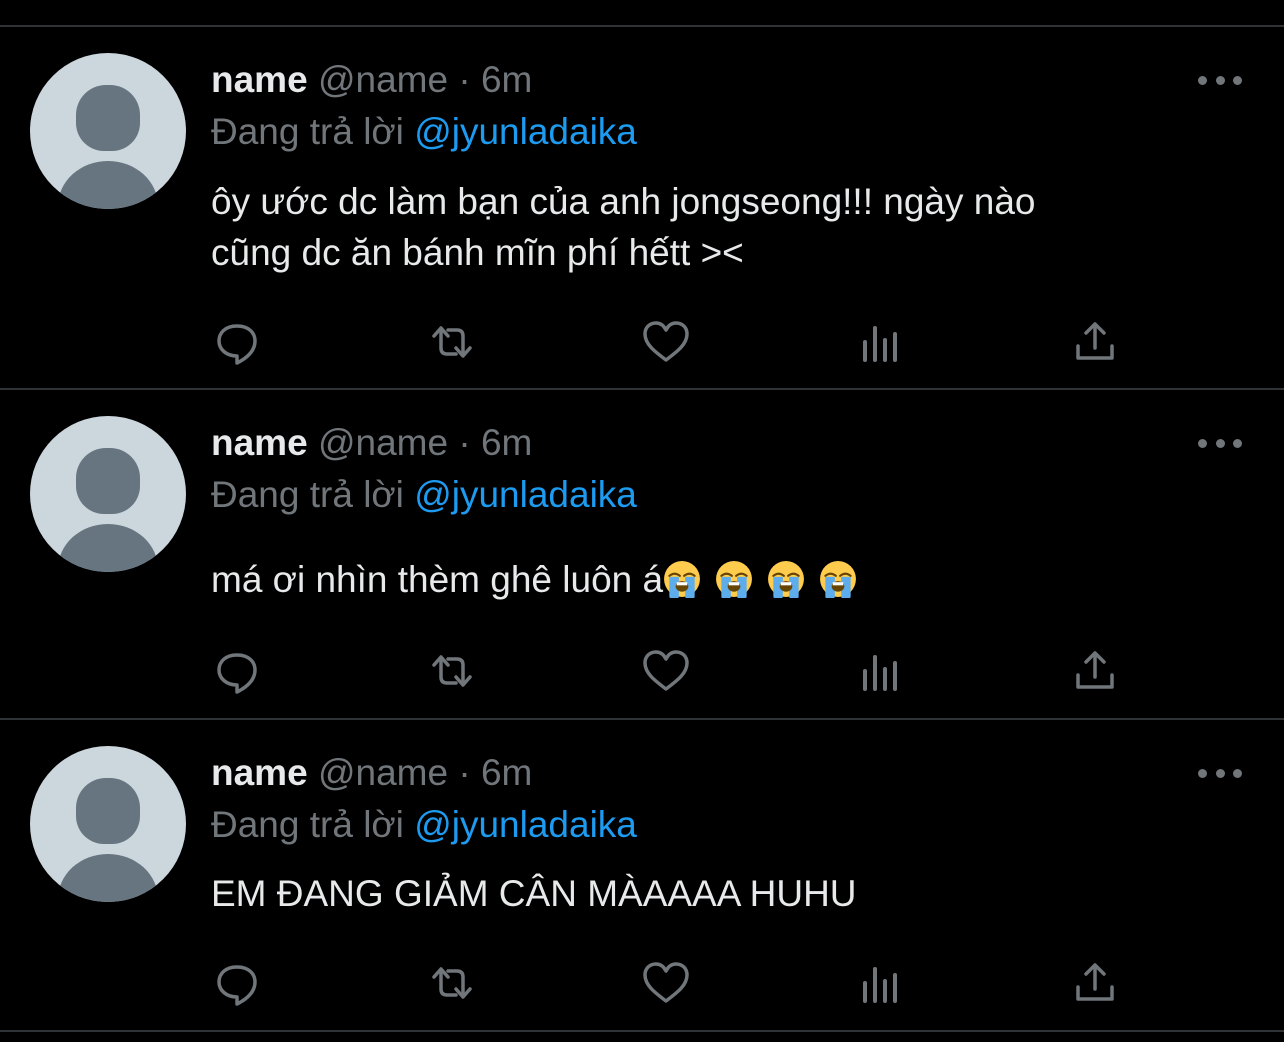 The height and width of the screenshot is (1042, 1284). What do you see at coordinates (108, 878) in the screenshot?
I see `avatar-body-shape` at bounding box center [108, 878].